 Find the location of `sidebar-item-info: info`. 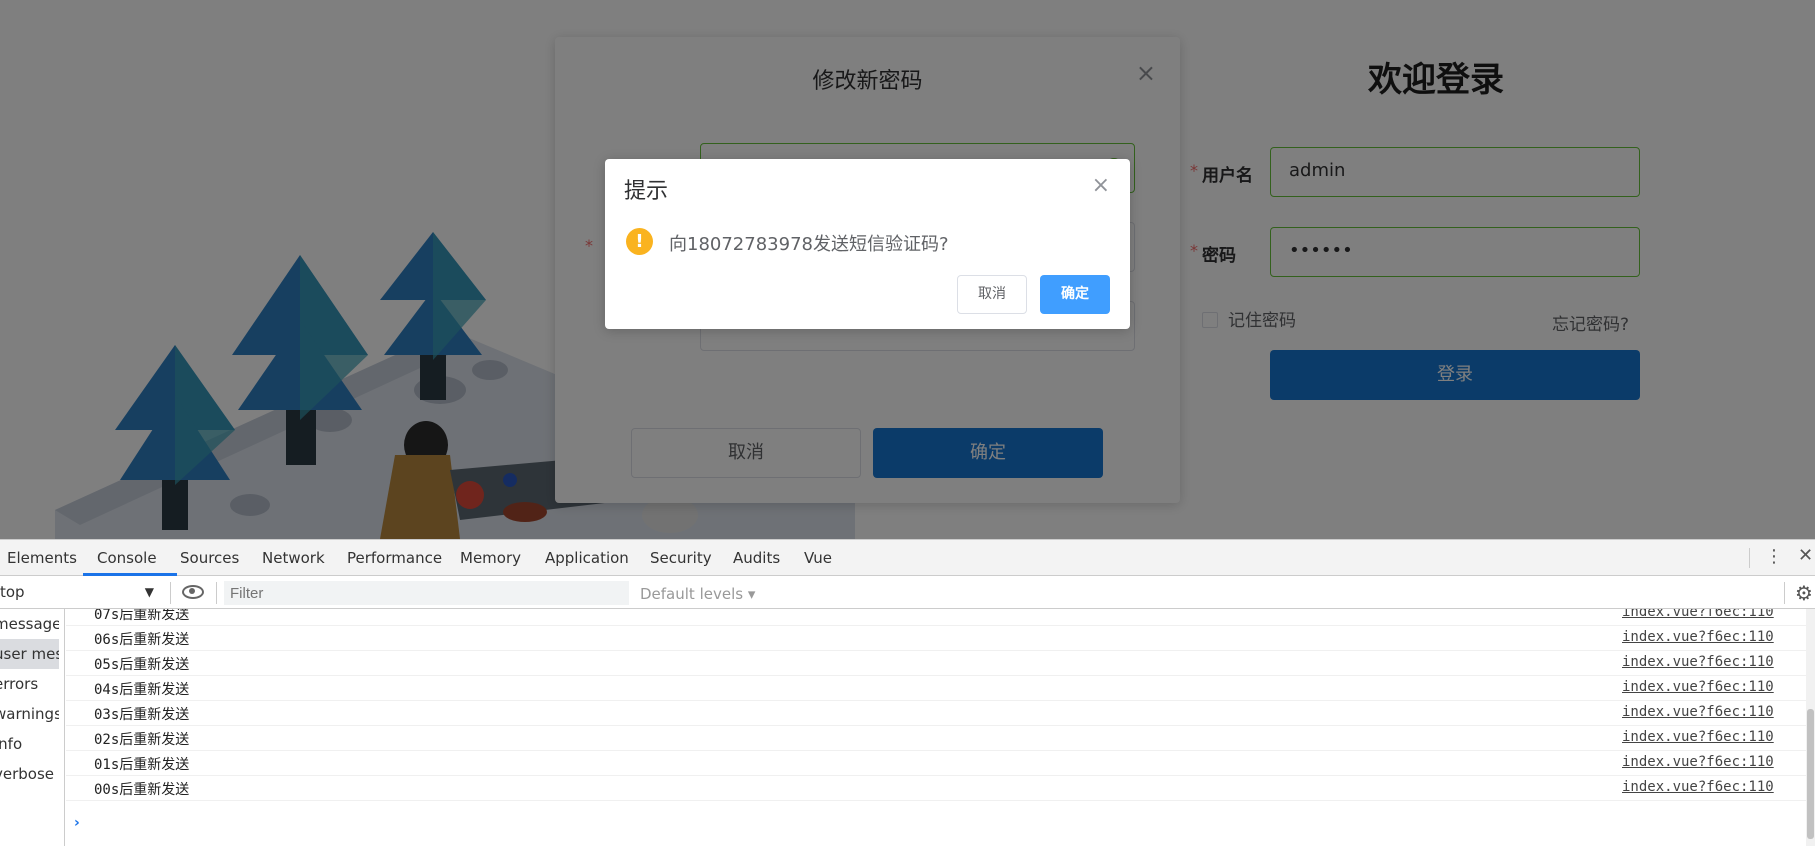

sidebar-item-info: info is located at coordinates (29, 744).